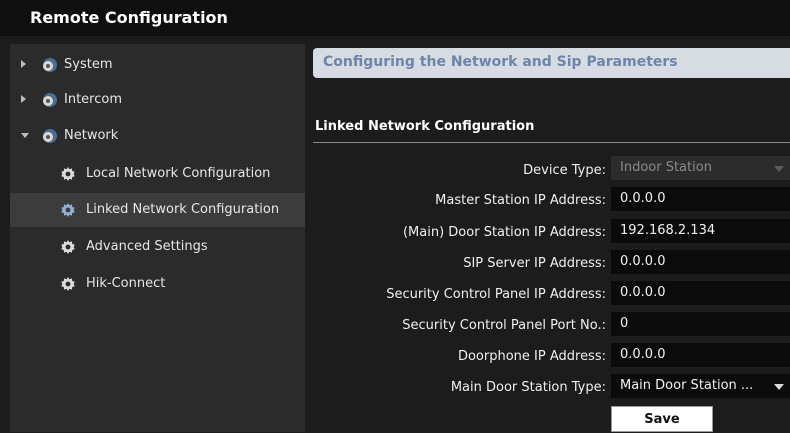  What do you see at coordinates (129, 17) in the screenshot?
I see `window-title: Remote Configuration` at bounding box center [129, 17].